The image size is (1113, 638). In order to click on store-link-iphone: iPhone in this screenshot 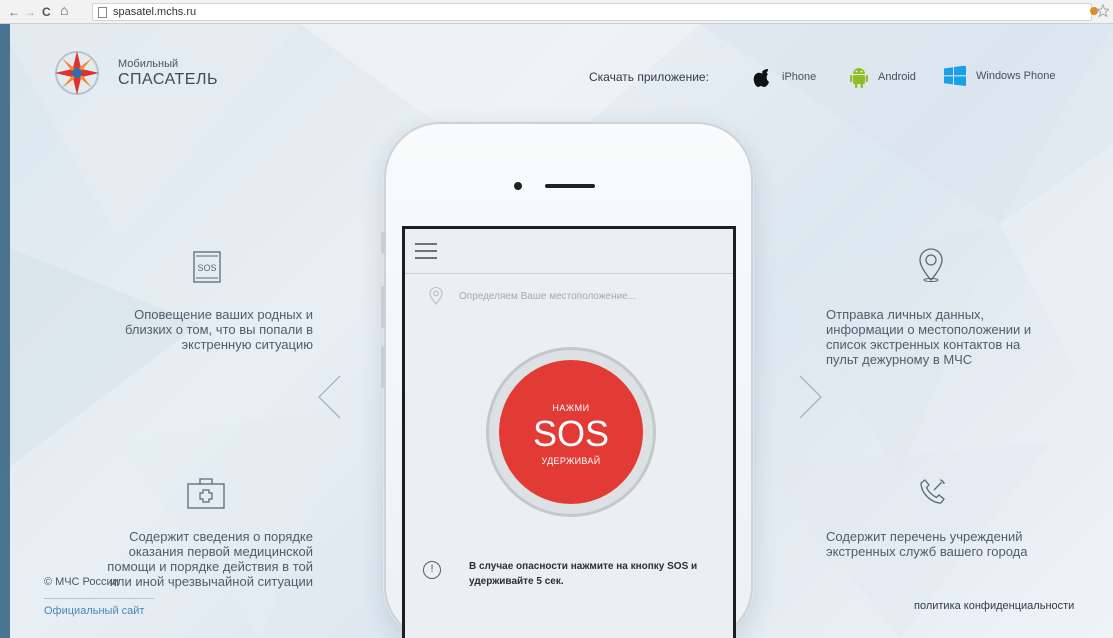, I will do `click(784, 77)`.